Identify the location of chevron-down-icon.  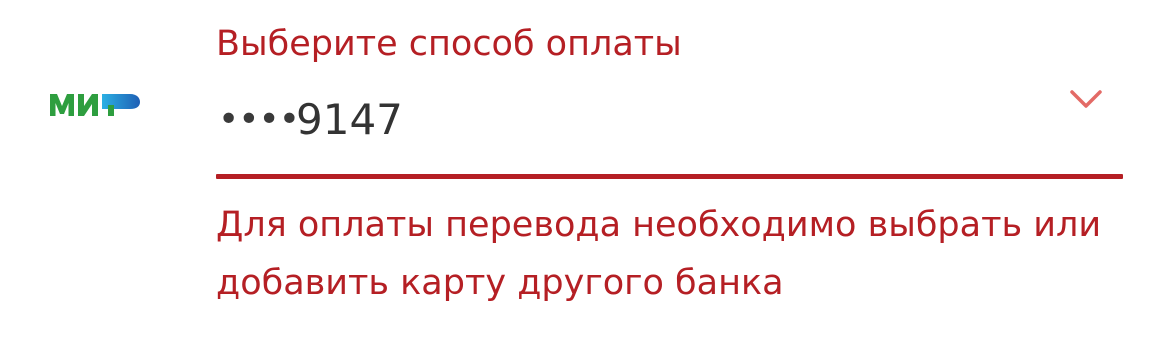
(1086, 100).